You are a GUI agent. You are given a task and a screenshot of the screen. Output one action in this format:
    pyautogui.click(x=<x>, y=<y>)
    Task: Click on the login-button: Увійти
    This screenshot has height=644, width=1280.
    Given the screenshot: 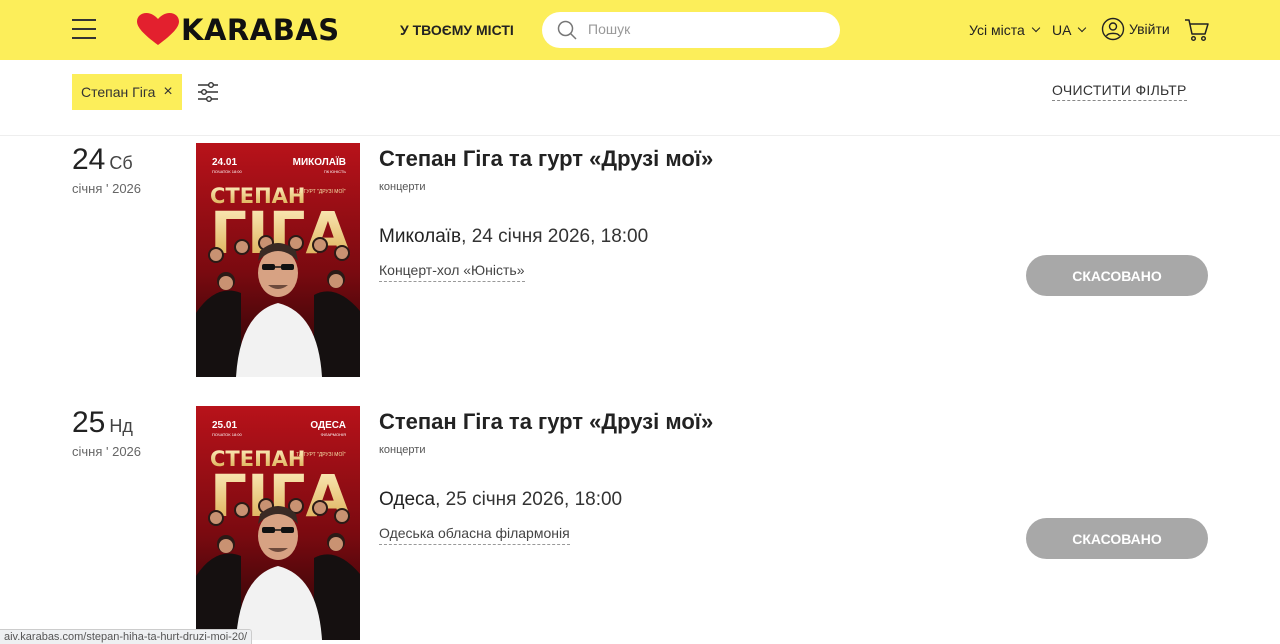 What is the action you would take?
    pyautogui.click(x=1135, y=29)
    